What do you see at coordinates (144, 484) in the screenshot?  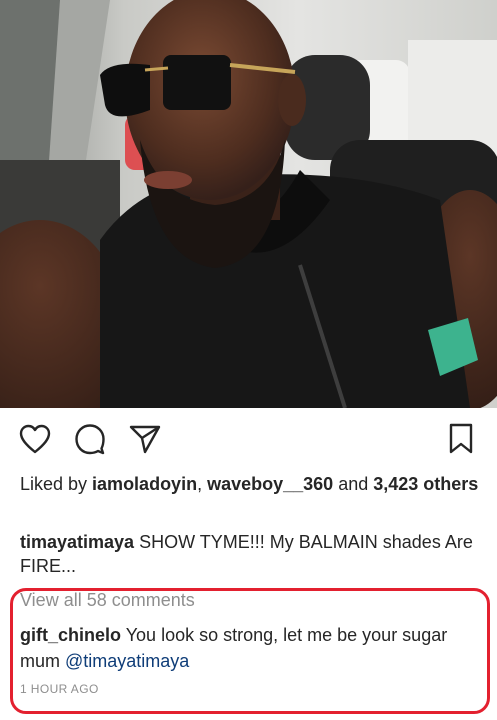 I see `liker-username-link: iamoladoyin` at bounding box center [144, 484].